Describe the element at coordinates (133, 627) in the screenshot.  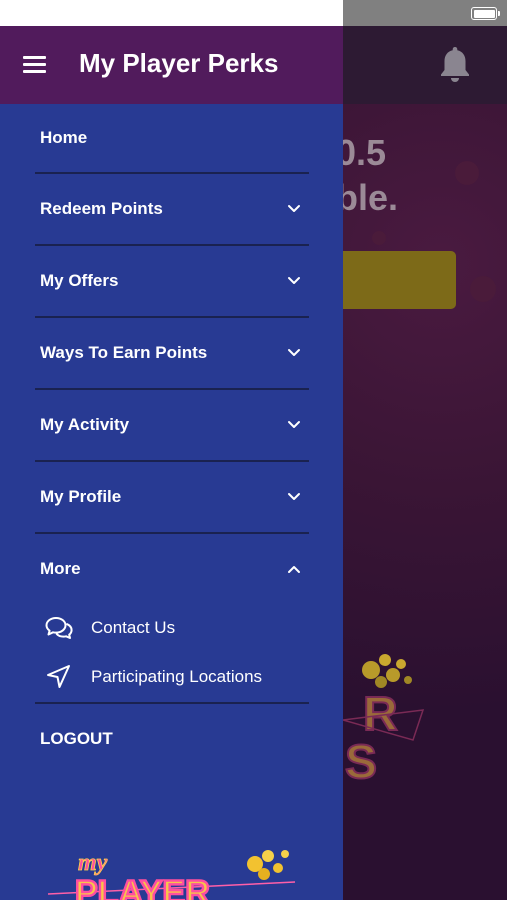
I see `submenu-item-label: Contact Us` at that location.